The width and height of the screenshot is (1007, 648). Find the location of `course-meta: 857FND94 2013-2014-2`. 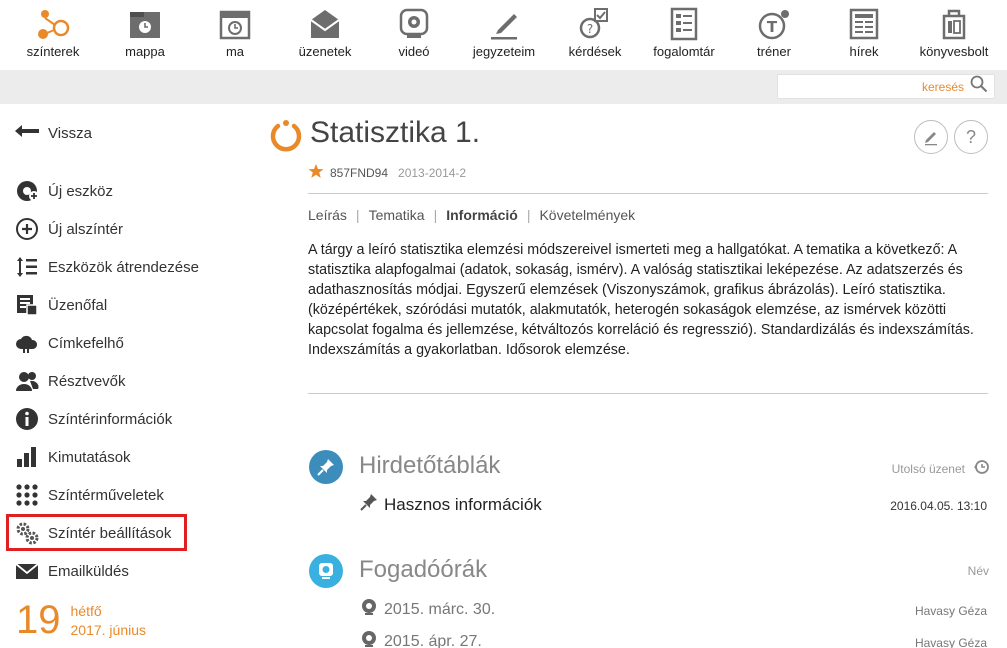

course-meta: 857FND94 2013-2014-2 is located at coordinates (387, 172).